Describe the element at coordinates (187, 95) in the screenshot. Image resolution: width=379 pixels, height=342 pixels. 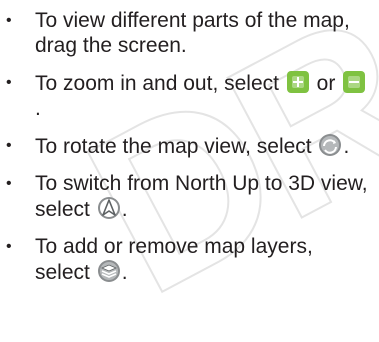
I see `list-item-zoom: To zoom in and out, select or .` at that location.